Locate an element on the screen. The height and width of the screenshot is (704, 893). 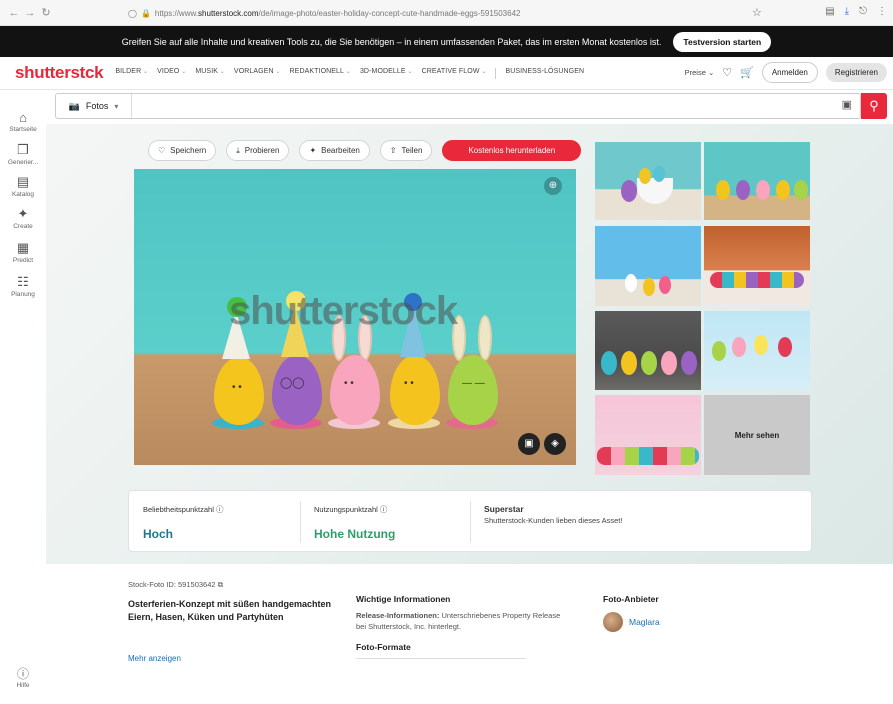
register-button: Registrieren is located at coordinates (856, 72).